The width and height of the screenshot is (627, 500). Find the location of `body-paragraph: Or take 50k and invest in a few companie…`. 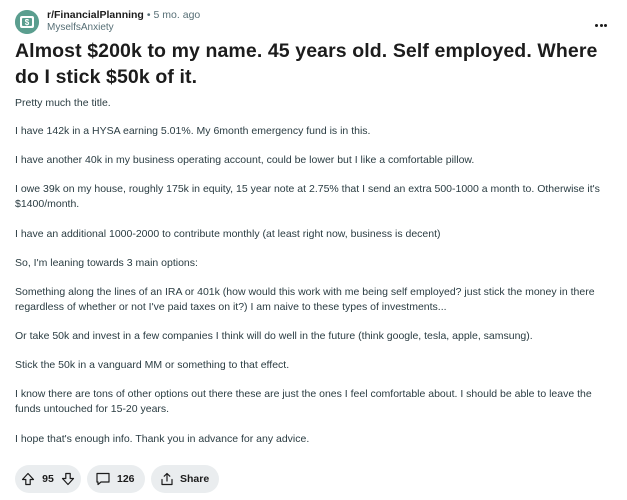

body-paragraph: Or take 50k and invest in a few companie… is located at coordinates (274, 336).